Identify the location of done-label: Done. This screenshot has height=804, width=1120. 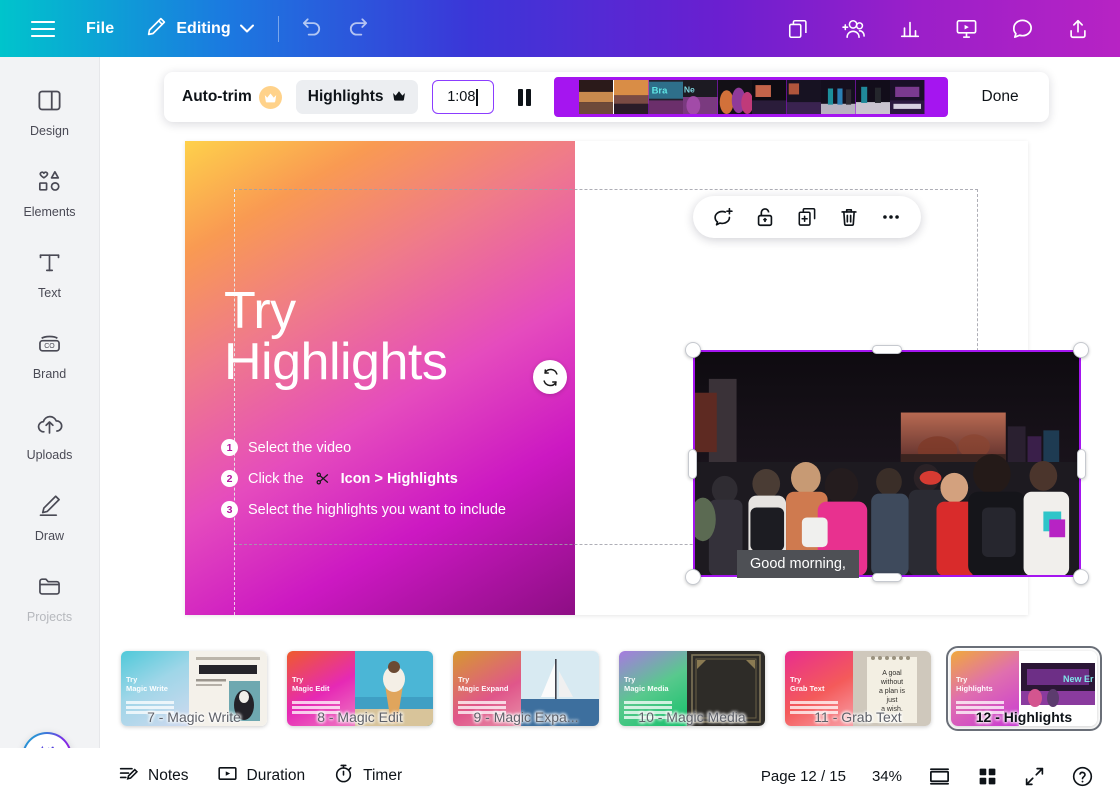
(1000, 96).